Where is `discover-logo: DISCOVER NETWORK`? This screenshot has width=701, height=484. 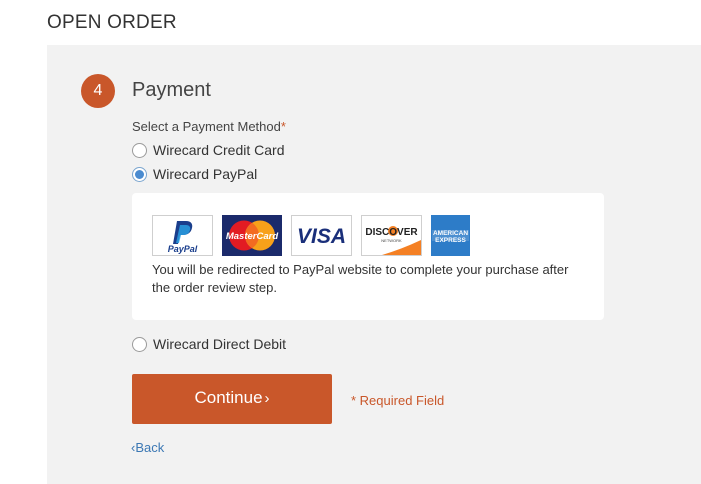 discover-logo: DISCOVER NETWORK is located at coordinates (391, 235).